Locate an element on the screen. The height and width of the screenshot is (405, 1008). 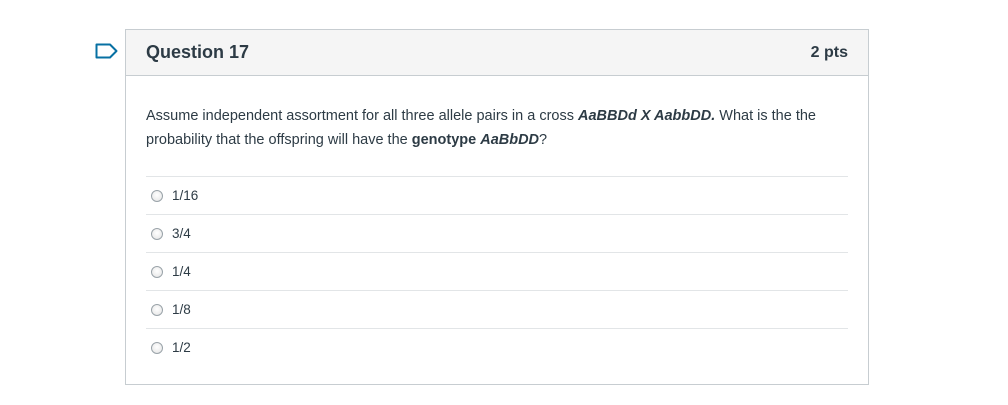
answer-option-2: 3/4 is located at coordinates (497, 234).